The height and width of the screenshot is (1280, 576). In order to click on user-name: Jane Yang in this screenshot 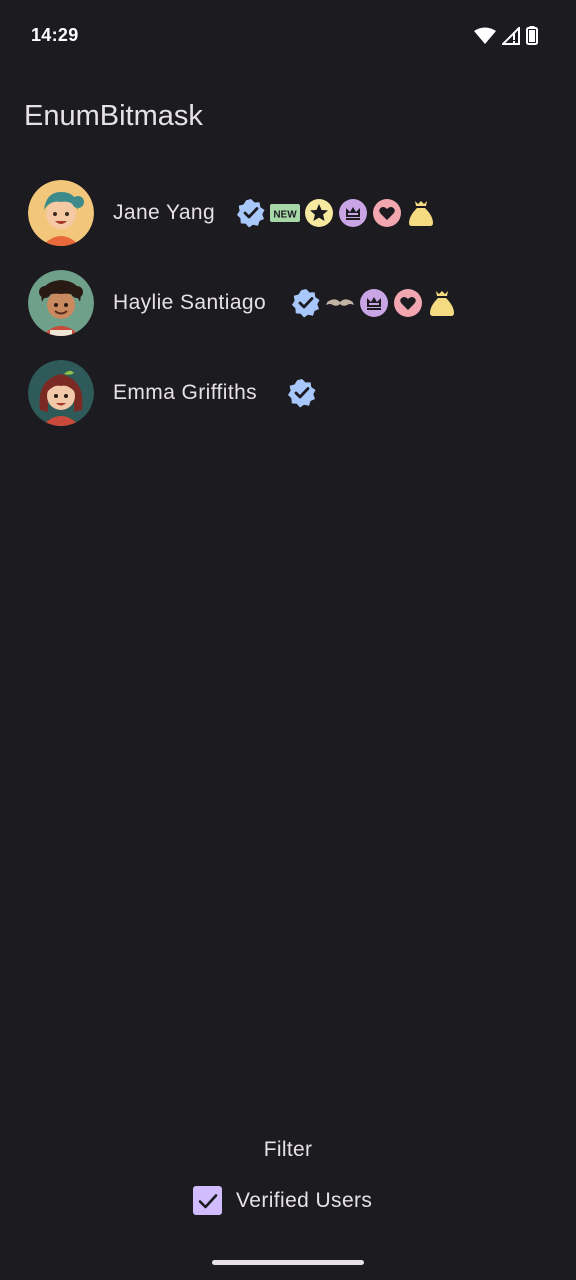, I will do `click(164, 212)`.